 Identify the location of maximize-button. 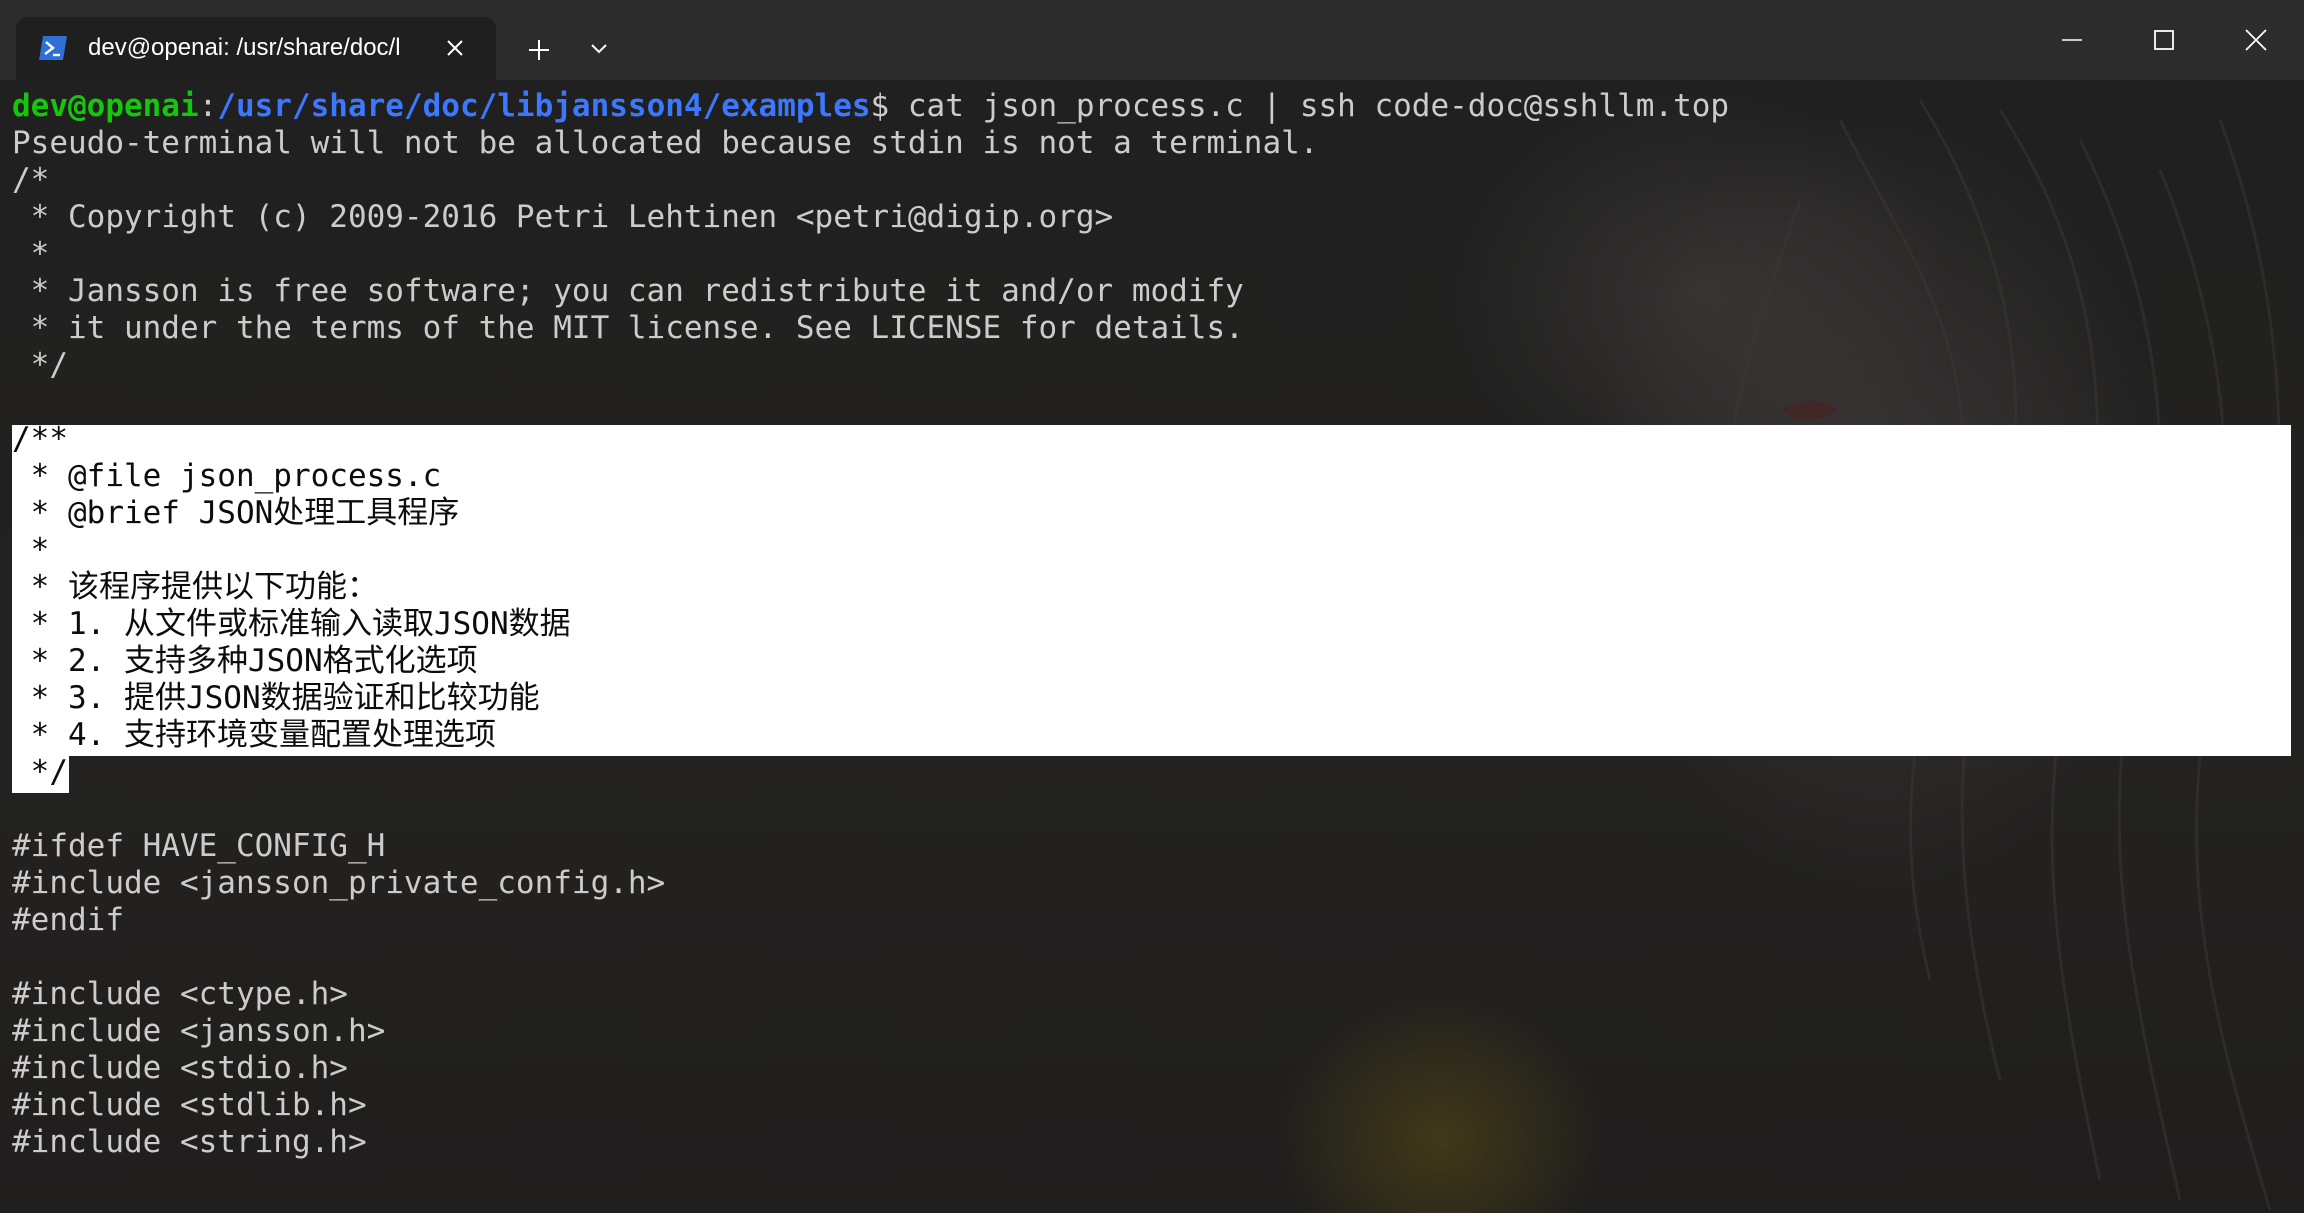
(2164, 40).